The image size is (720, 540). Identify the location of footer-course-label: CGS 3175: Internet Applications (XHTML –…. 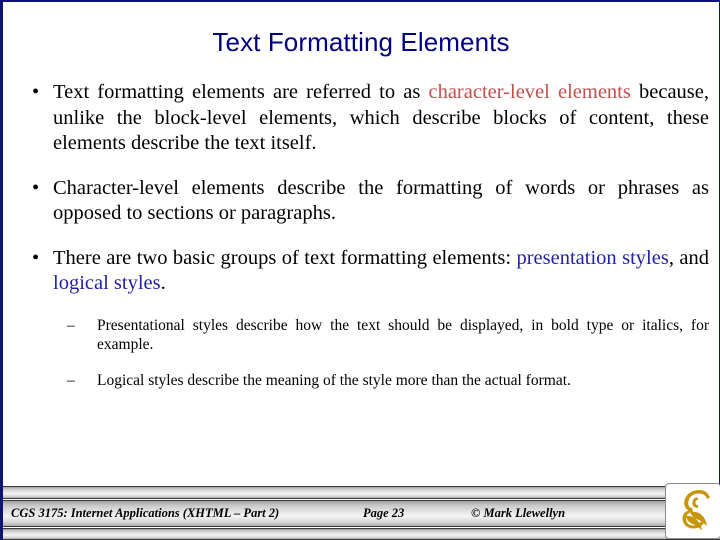
(145, 513).